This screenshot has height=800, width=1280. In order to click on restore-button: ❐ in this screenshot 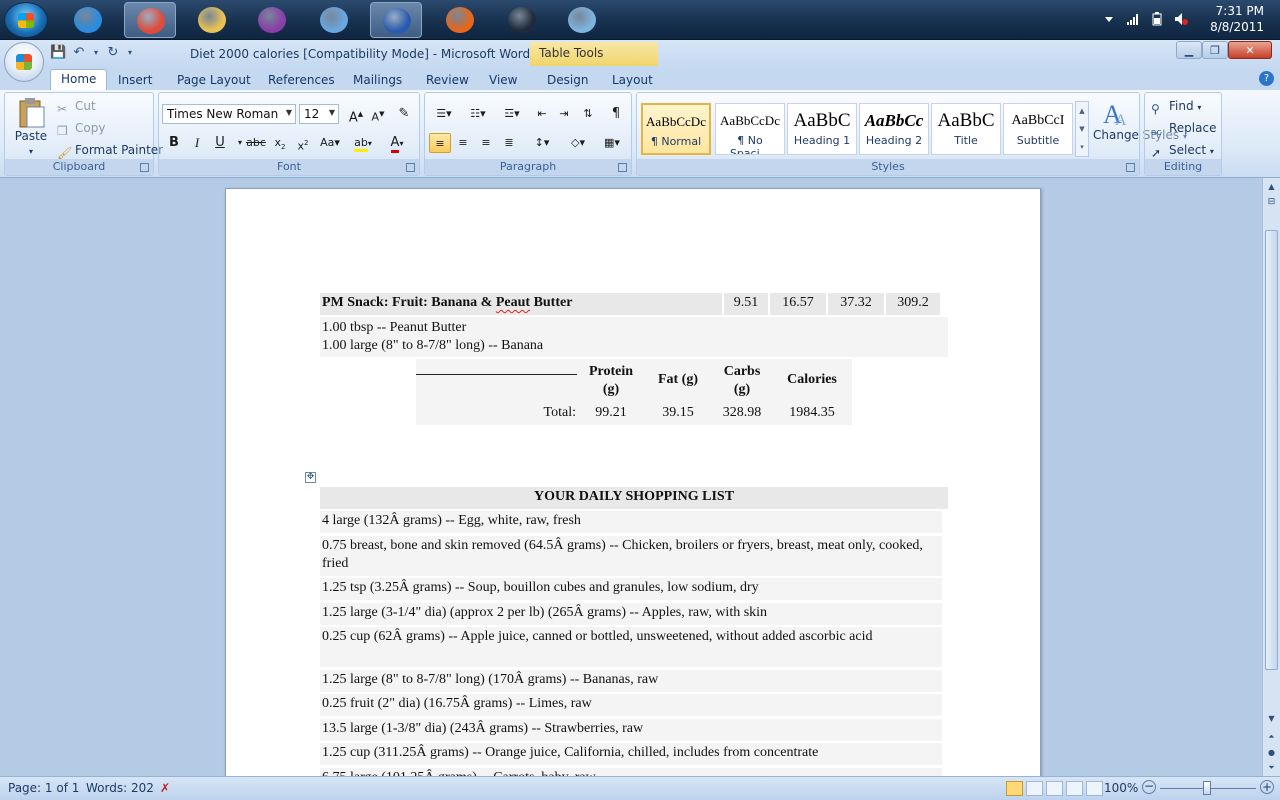, I will do `click(1215, 50)`.